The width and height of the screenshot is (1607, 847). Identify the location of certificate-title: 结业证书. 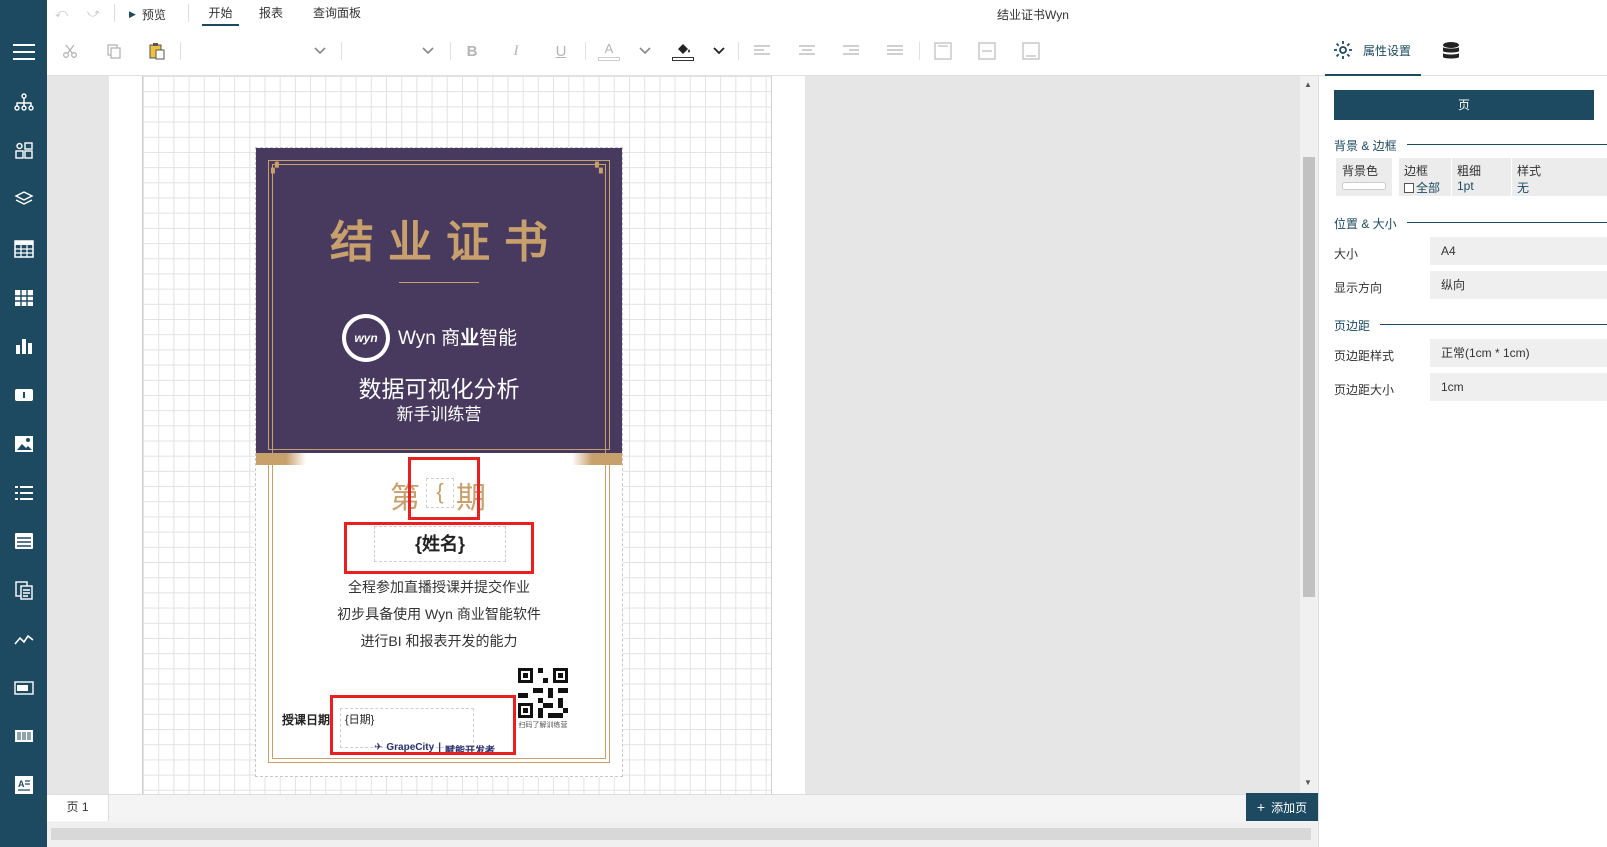
(446, 242).